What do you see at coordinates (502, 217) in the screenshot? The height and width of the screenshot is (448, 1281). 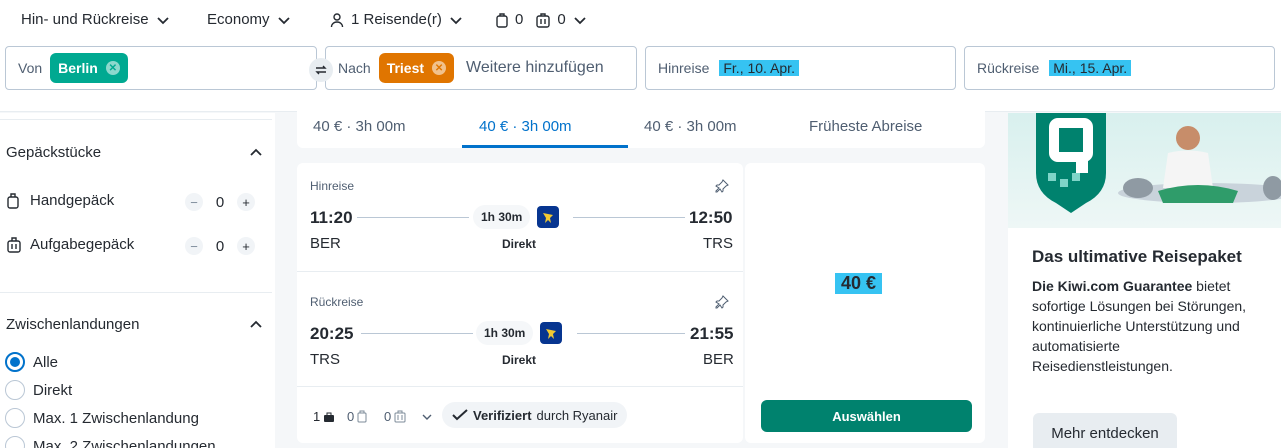 I see `outbound-duration: 1h 30m` at bounding box center [502, 217].